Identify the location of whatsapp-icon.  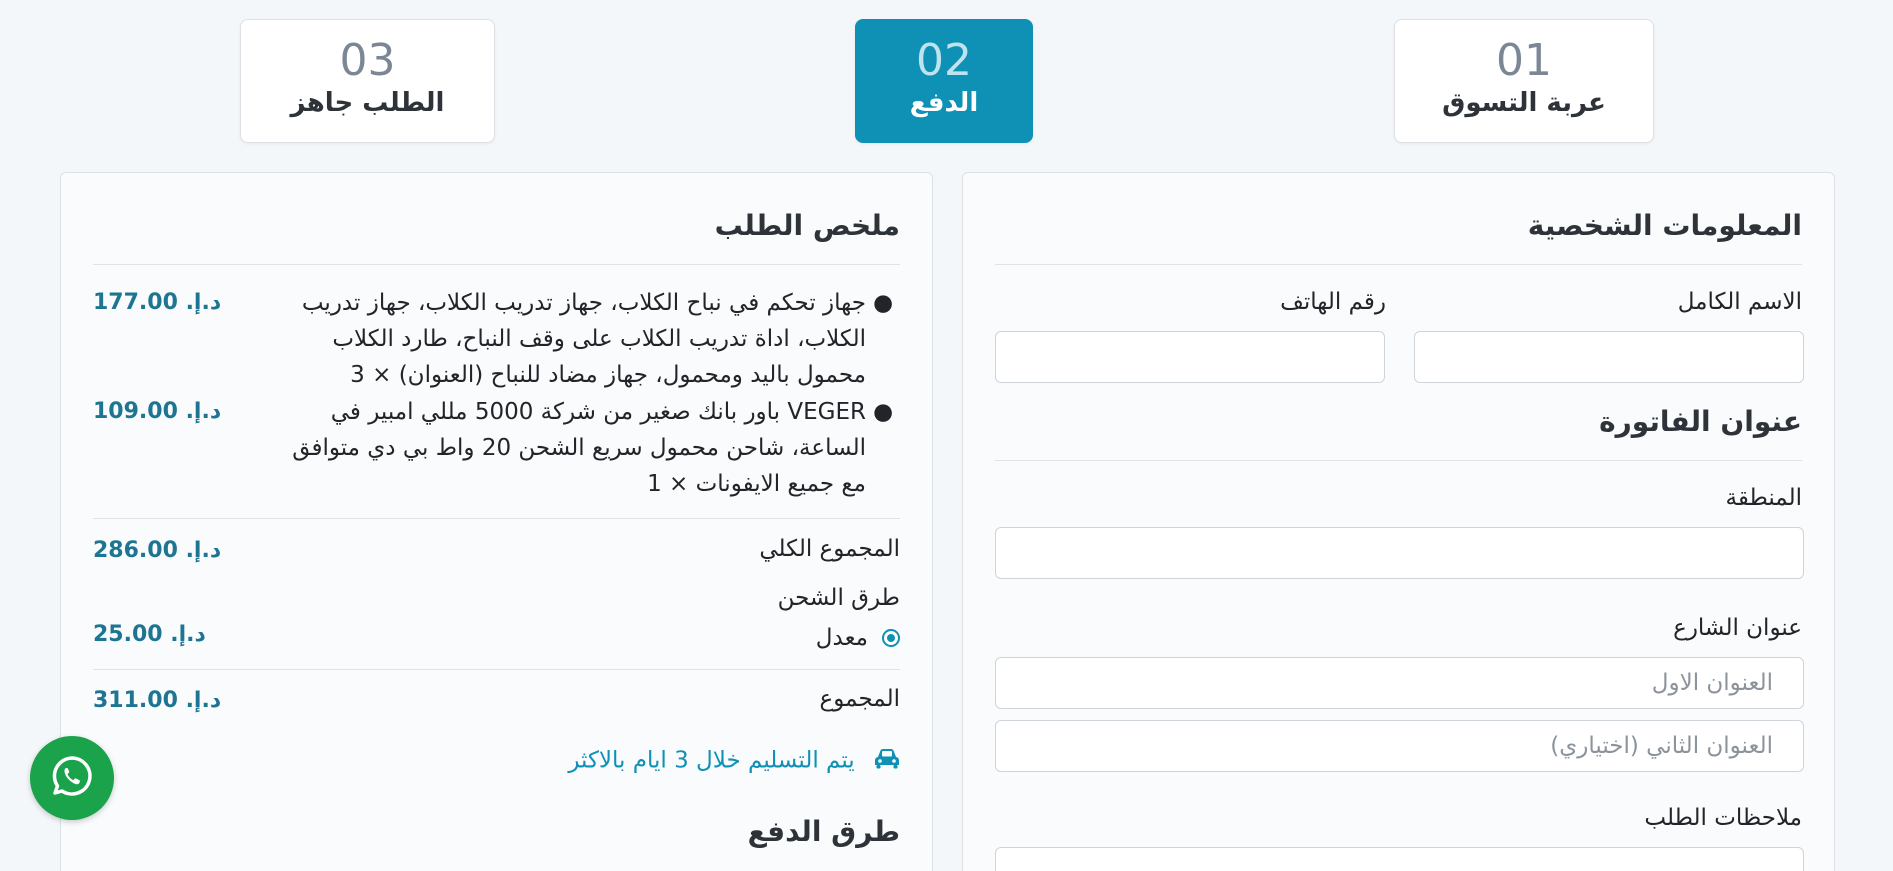
(72, 778).